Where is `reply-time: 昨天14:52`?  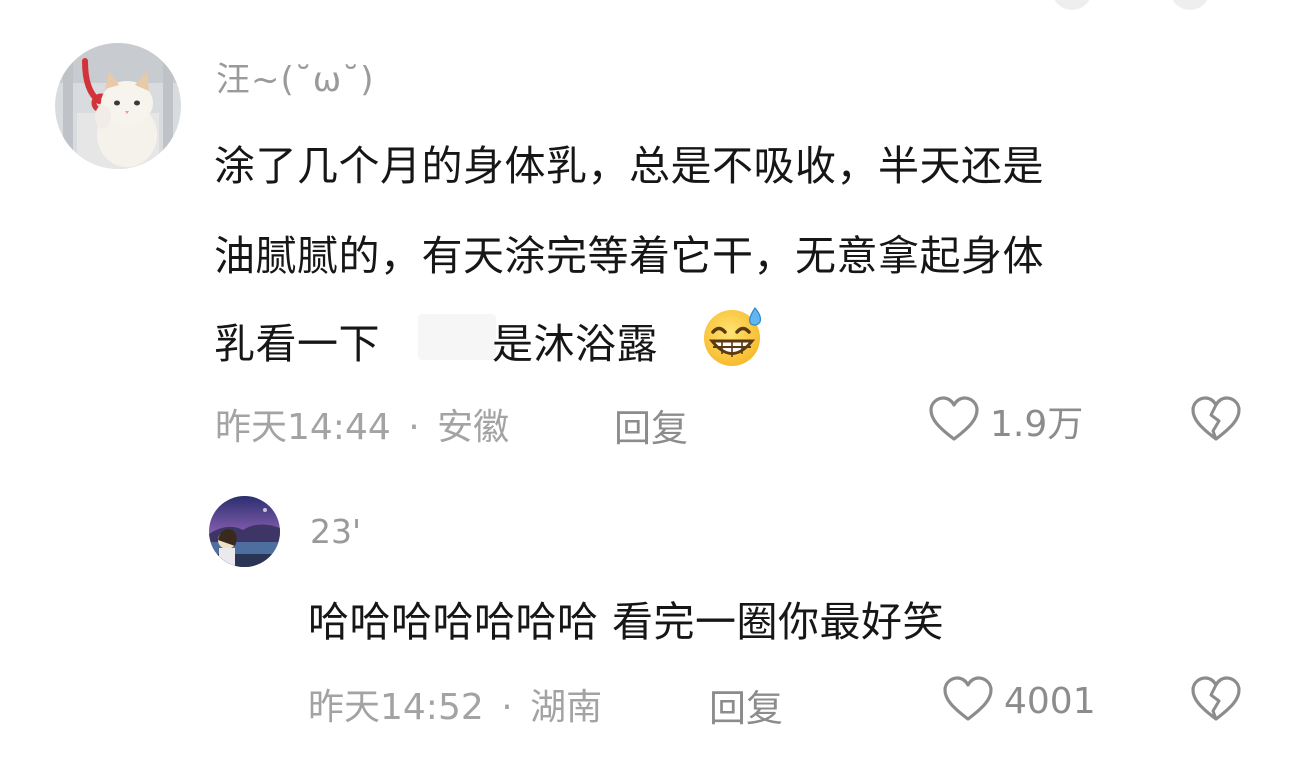 reply-time: 昨天14:52 is located at coordinates (396, 707).